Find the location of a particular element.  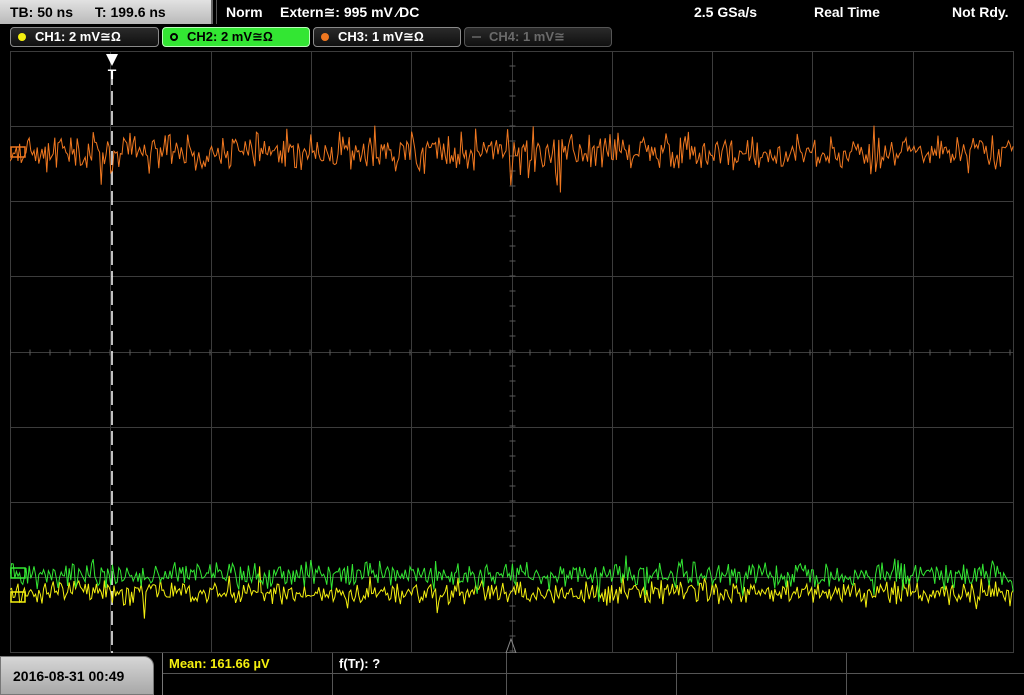

trigger-position-arrow-icon is located at coordinates (112, 60).